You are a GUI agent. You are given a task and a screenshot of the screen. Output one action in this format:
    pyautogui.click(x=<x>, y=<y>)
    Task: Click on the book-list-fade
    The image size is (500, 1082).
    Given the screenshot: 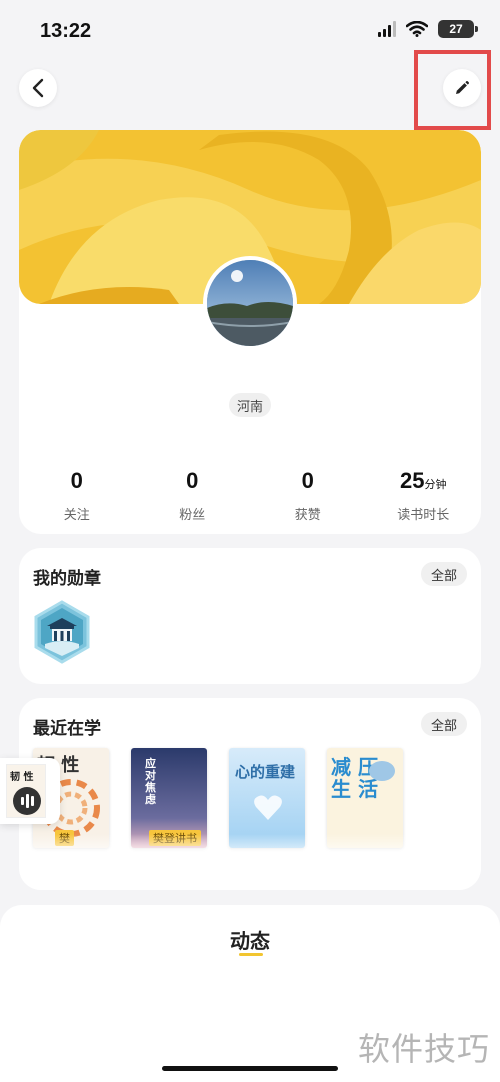 What is the action you would take?
    pyautogui.click(x=250, y=862)
    